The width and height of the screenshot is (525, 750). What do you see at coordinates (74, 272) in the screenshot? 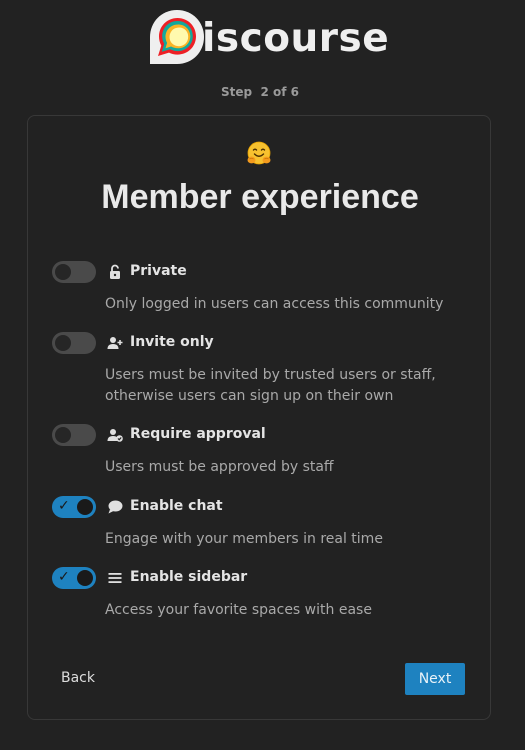
I see `private-toggle: ✓` at bounding box center [74, 272].